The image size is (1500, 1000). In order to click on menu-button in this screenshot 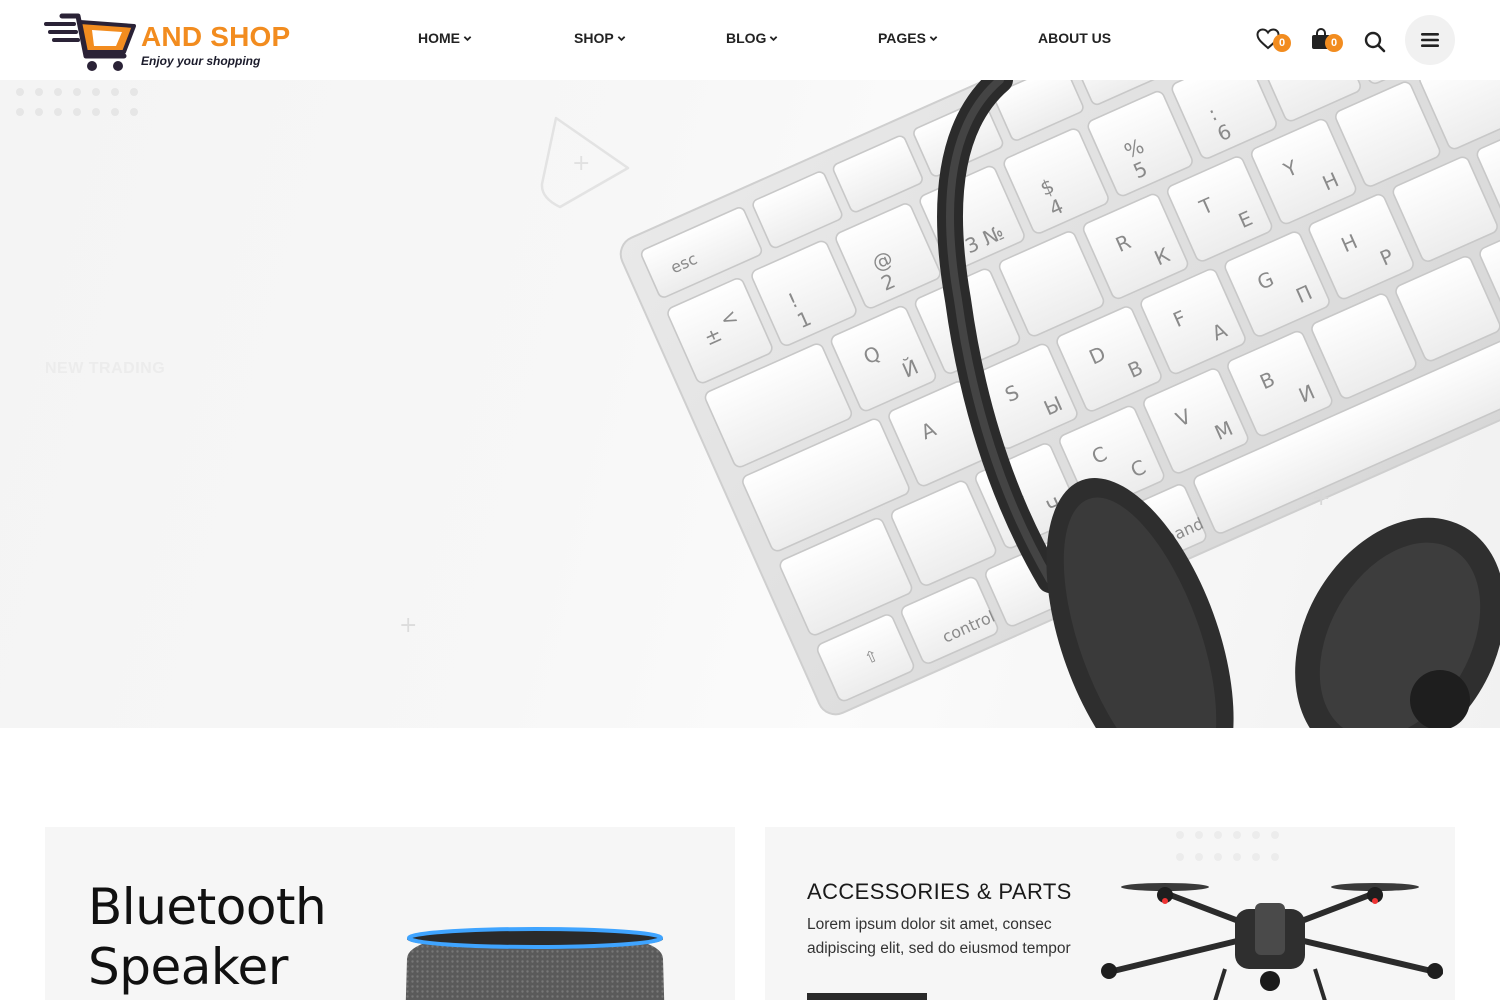, I will do `click(1430, 40)`.